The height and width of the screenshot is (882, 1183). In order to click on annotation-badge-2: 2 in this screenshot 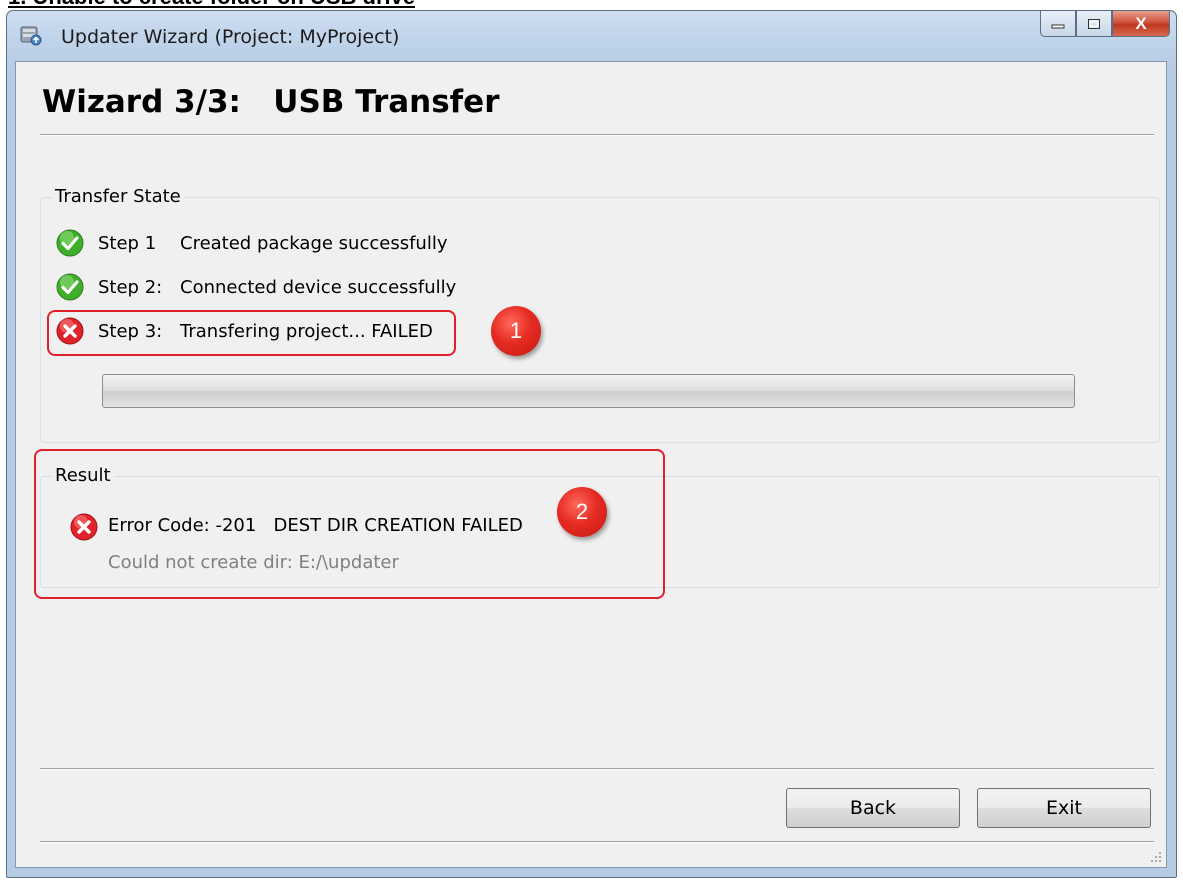, I will do `click(582, 512)`.